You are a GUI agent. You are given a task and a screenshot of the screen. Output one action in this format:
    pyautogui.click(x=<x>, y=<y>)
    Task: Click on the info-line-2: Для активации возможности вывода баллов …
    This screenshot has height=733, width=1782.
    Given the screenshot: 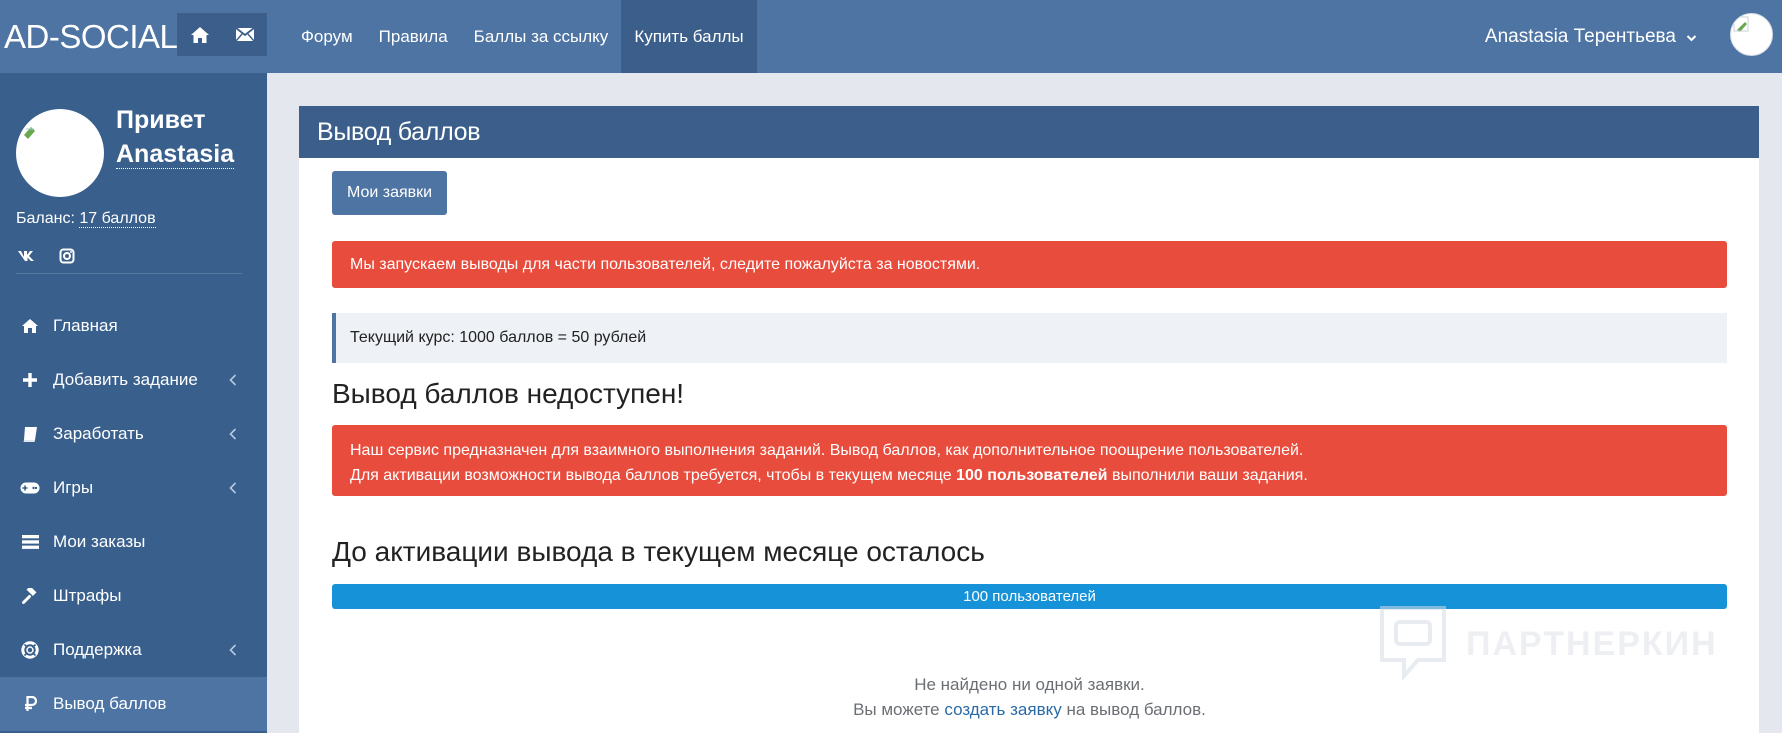 What is the action you would take?
    pyautogui.click(x=1038, y=475)
    